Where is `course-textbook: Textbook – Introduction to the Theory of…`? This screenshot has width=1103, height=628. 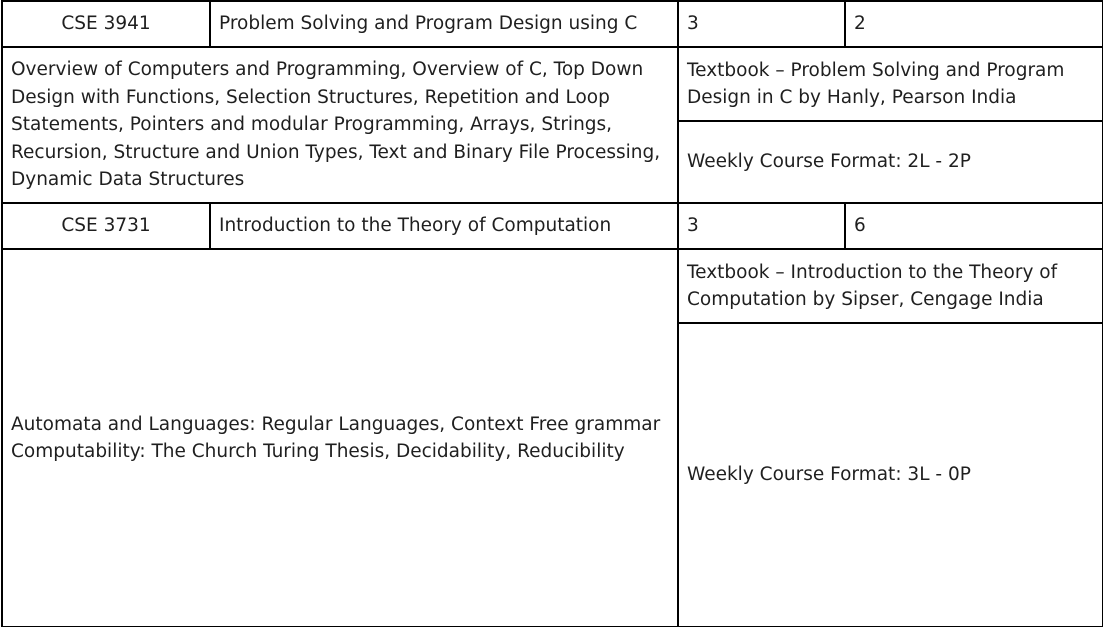
course-textbook: Textbook – Introduction to the Theory of… is located at coordinates (890, 286).